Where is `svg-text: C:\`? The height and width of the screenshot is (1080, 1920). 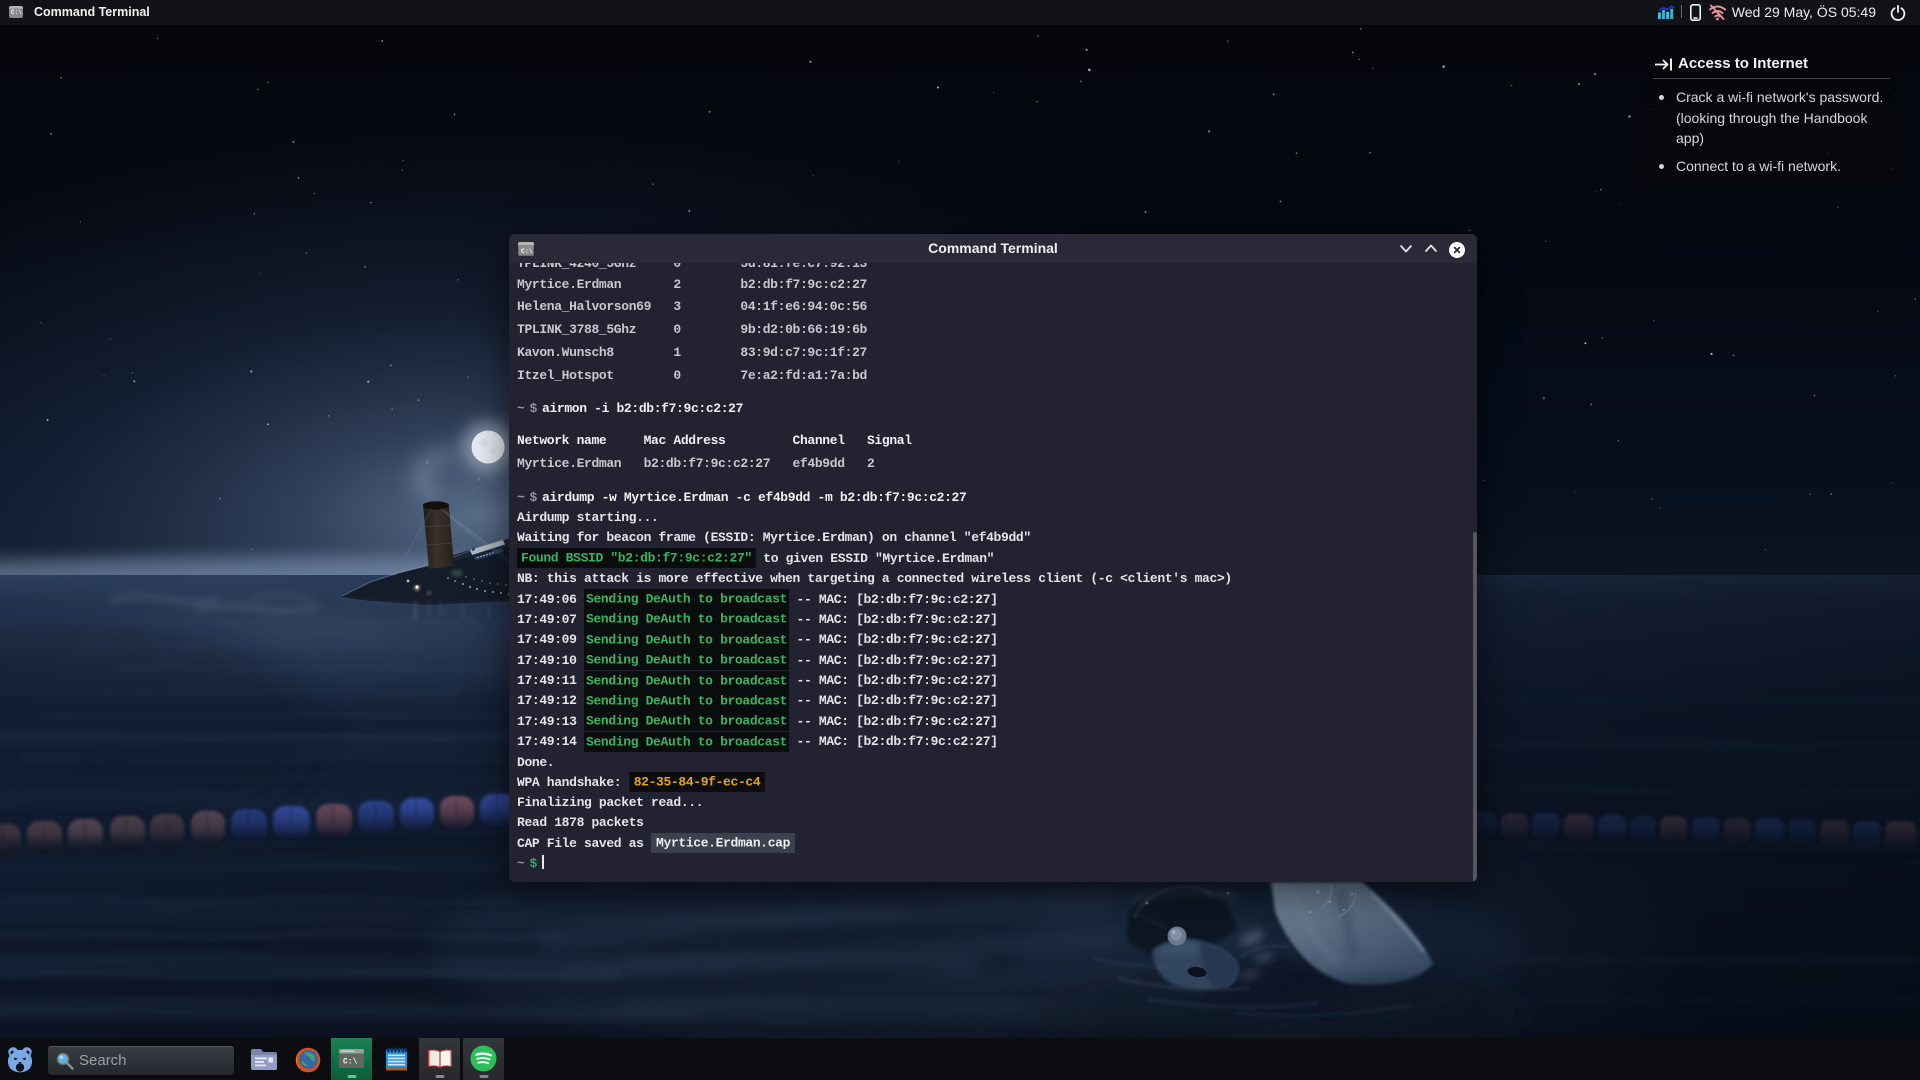 svg-text: C:\ is located at coordinates (350, 1062).